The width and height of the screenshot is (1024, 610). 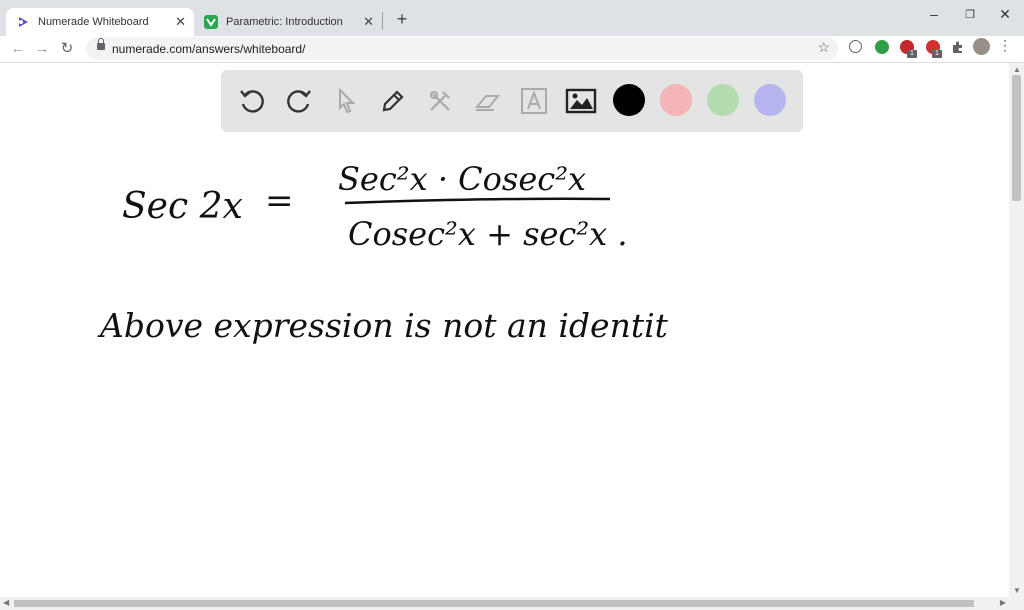 I want to click on horizontal-scrollbar: ◀ ▶, so click(x=512, y=603).